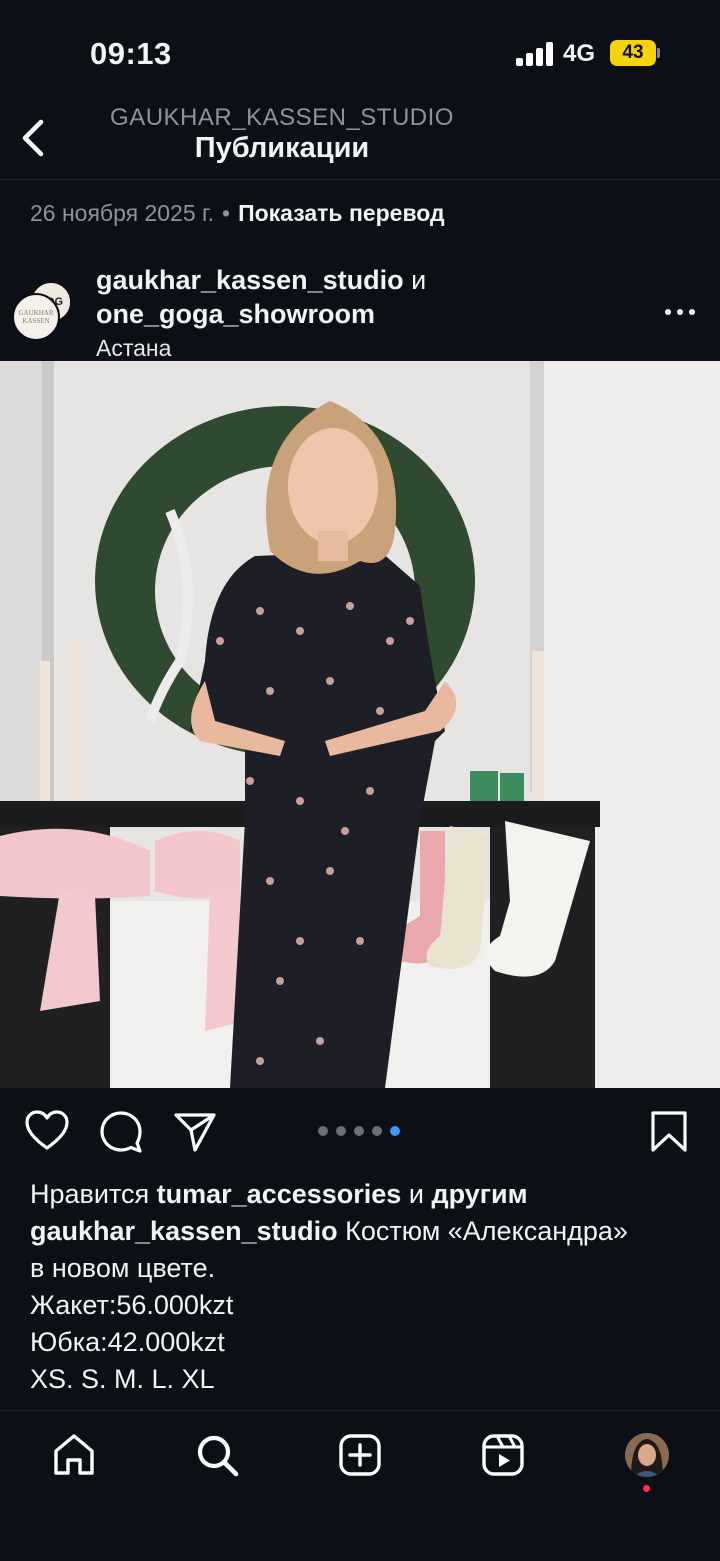 This screenshot has width=720, height=1561. I want to click on avatar: GAUKHAR KASSEN, so click(36, 317).